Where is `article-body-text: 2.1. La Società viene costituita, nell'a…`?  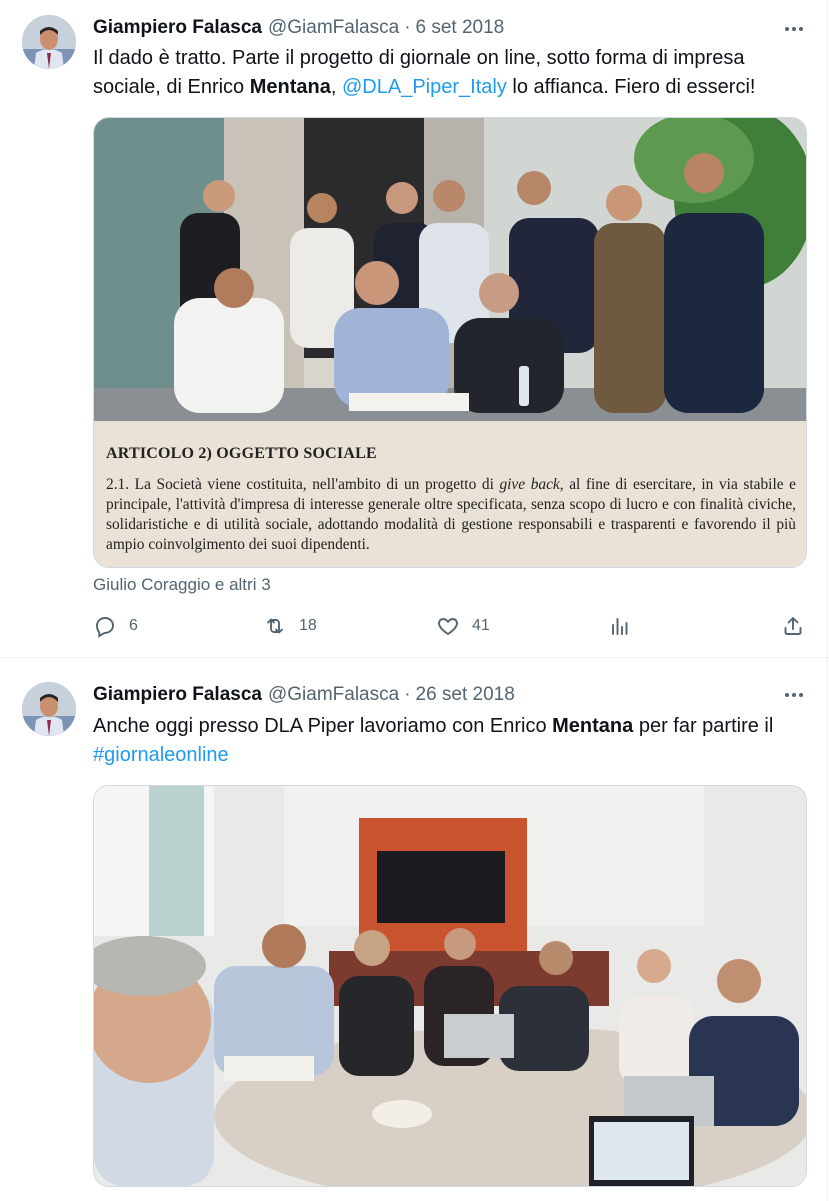 article-body-text: 2.1. La Società viene costituita, nell'a… is located at coordinates (303, 484).